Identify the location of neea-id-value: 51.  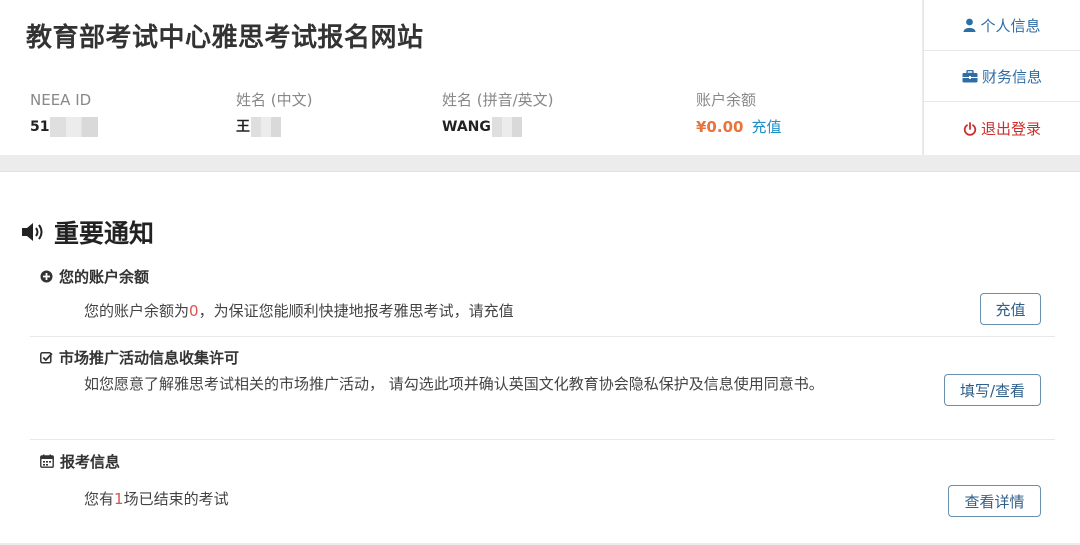
(64, 127).